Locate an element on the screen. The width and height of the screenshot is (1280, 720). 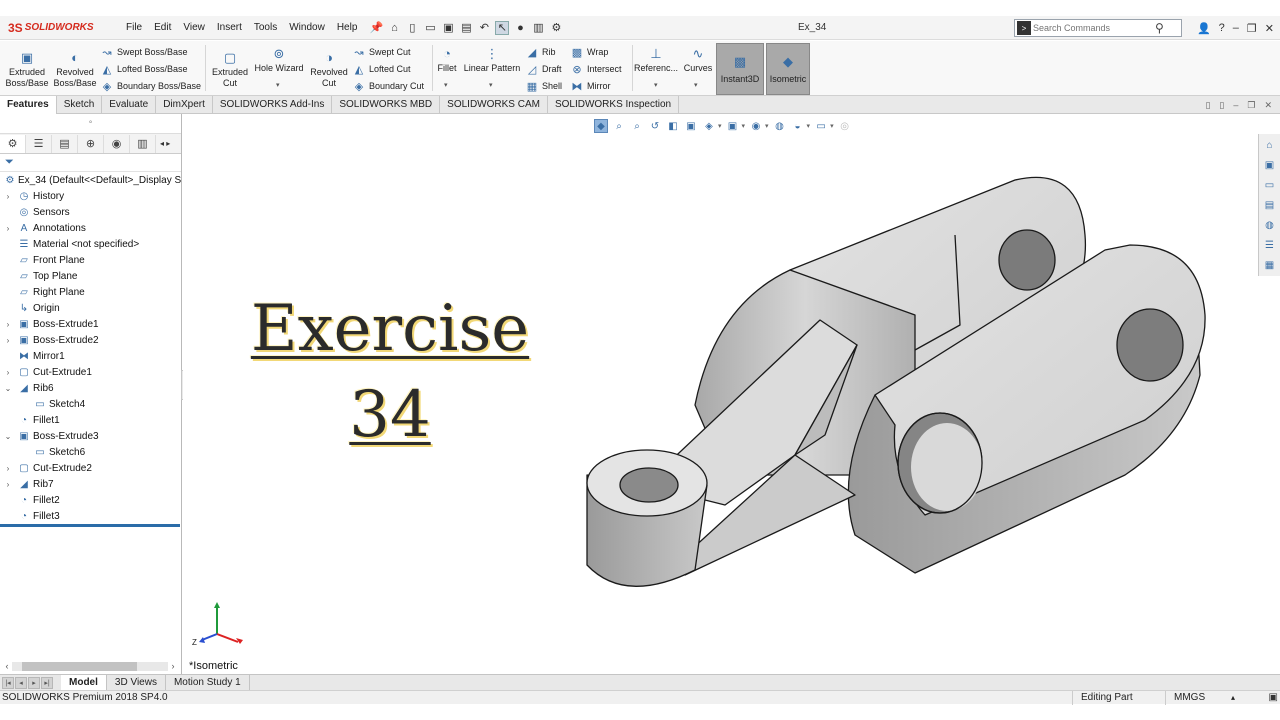
select-cursor-icon: ↖ is located at coordinates (502, 27).